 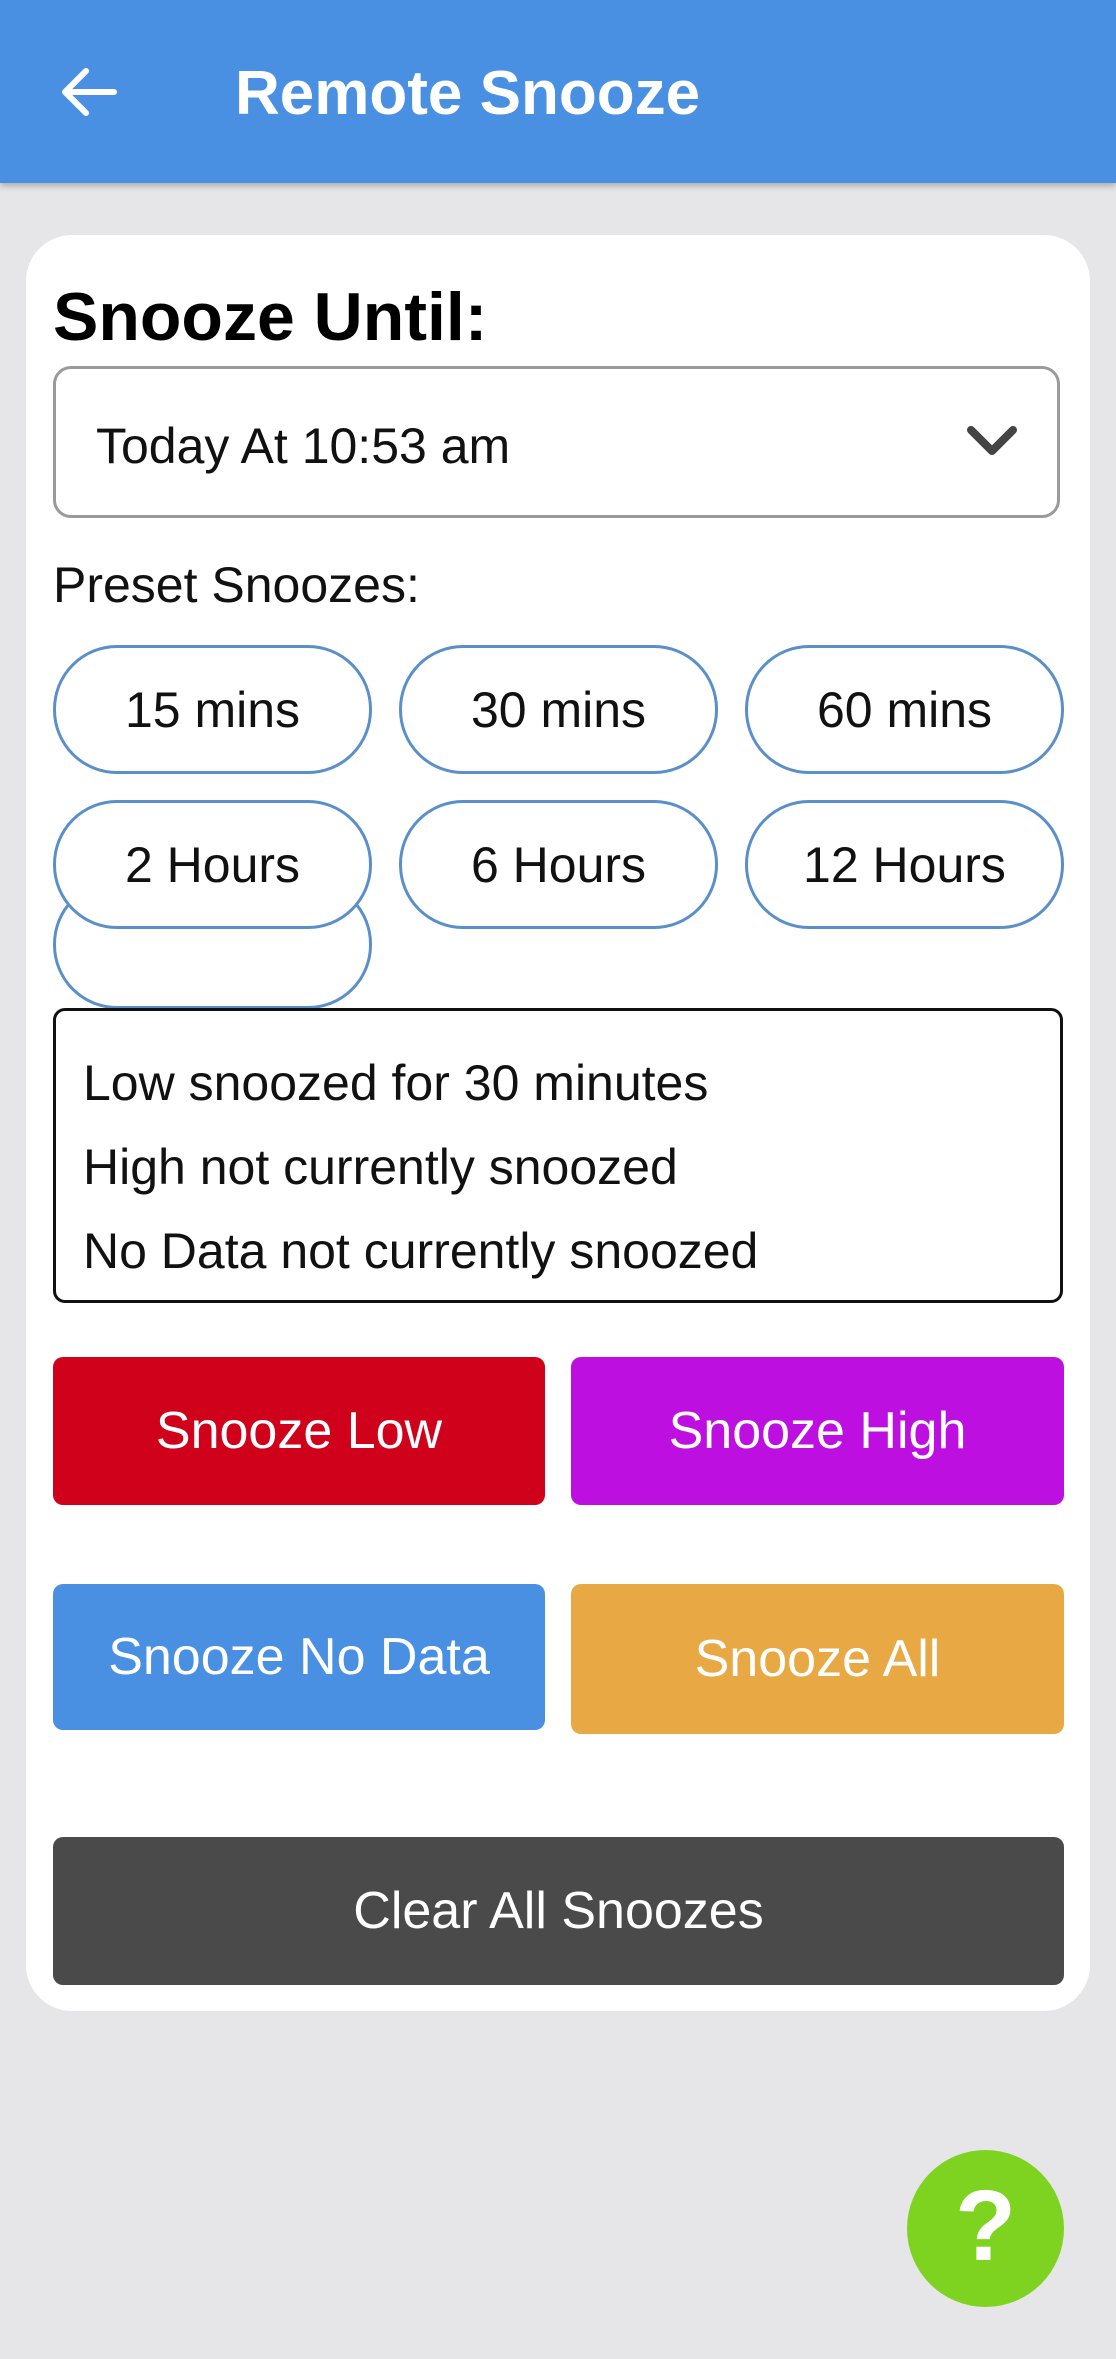 What do you see at coordinates (992, 441) in the screenshot?
I see `chevron-down-icon` at bounding box center [992, 441].